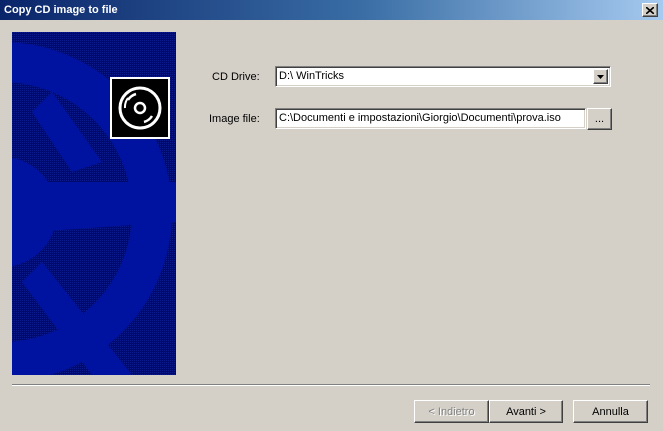 The image size is (663, 431). Describe the element at coordinates (311, 76) in the screenshot. I see `cd-drive-value: D:\ WinTricks` at that location.